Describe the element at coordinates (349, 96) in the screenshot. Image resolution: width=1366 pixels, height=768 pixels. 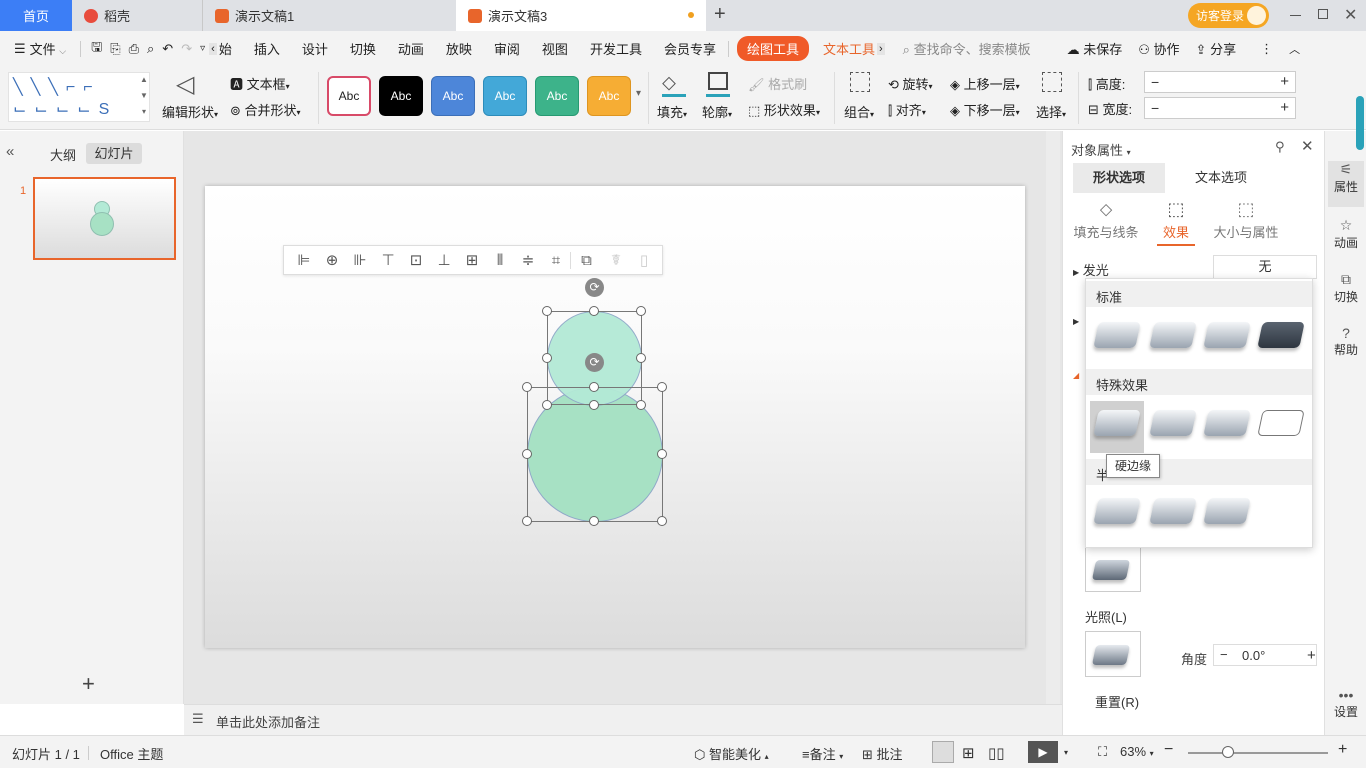
I see `shape-style-white: Abc` at that location.